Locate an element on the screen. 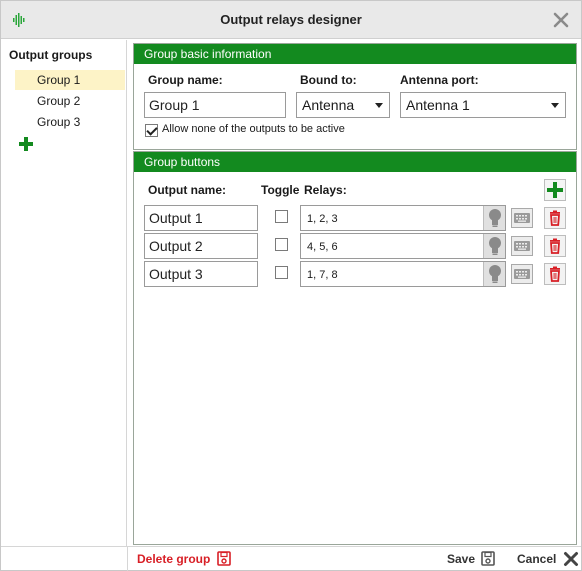 The width and height of the screenshot is (582, 571). footer-bar: Delete group Save Cancel is located at coordinates (291, 558).